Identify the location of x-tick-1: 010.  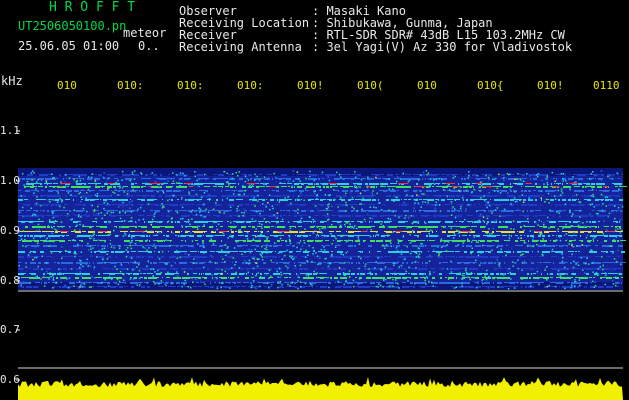
(67, 85).